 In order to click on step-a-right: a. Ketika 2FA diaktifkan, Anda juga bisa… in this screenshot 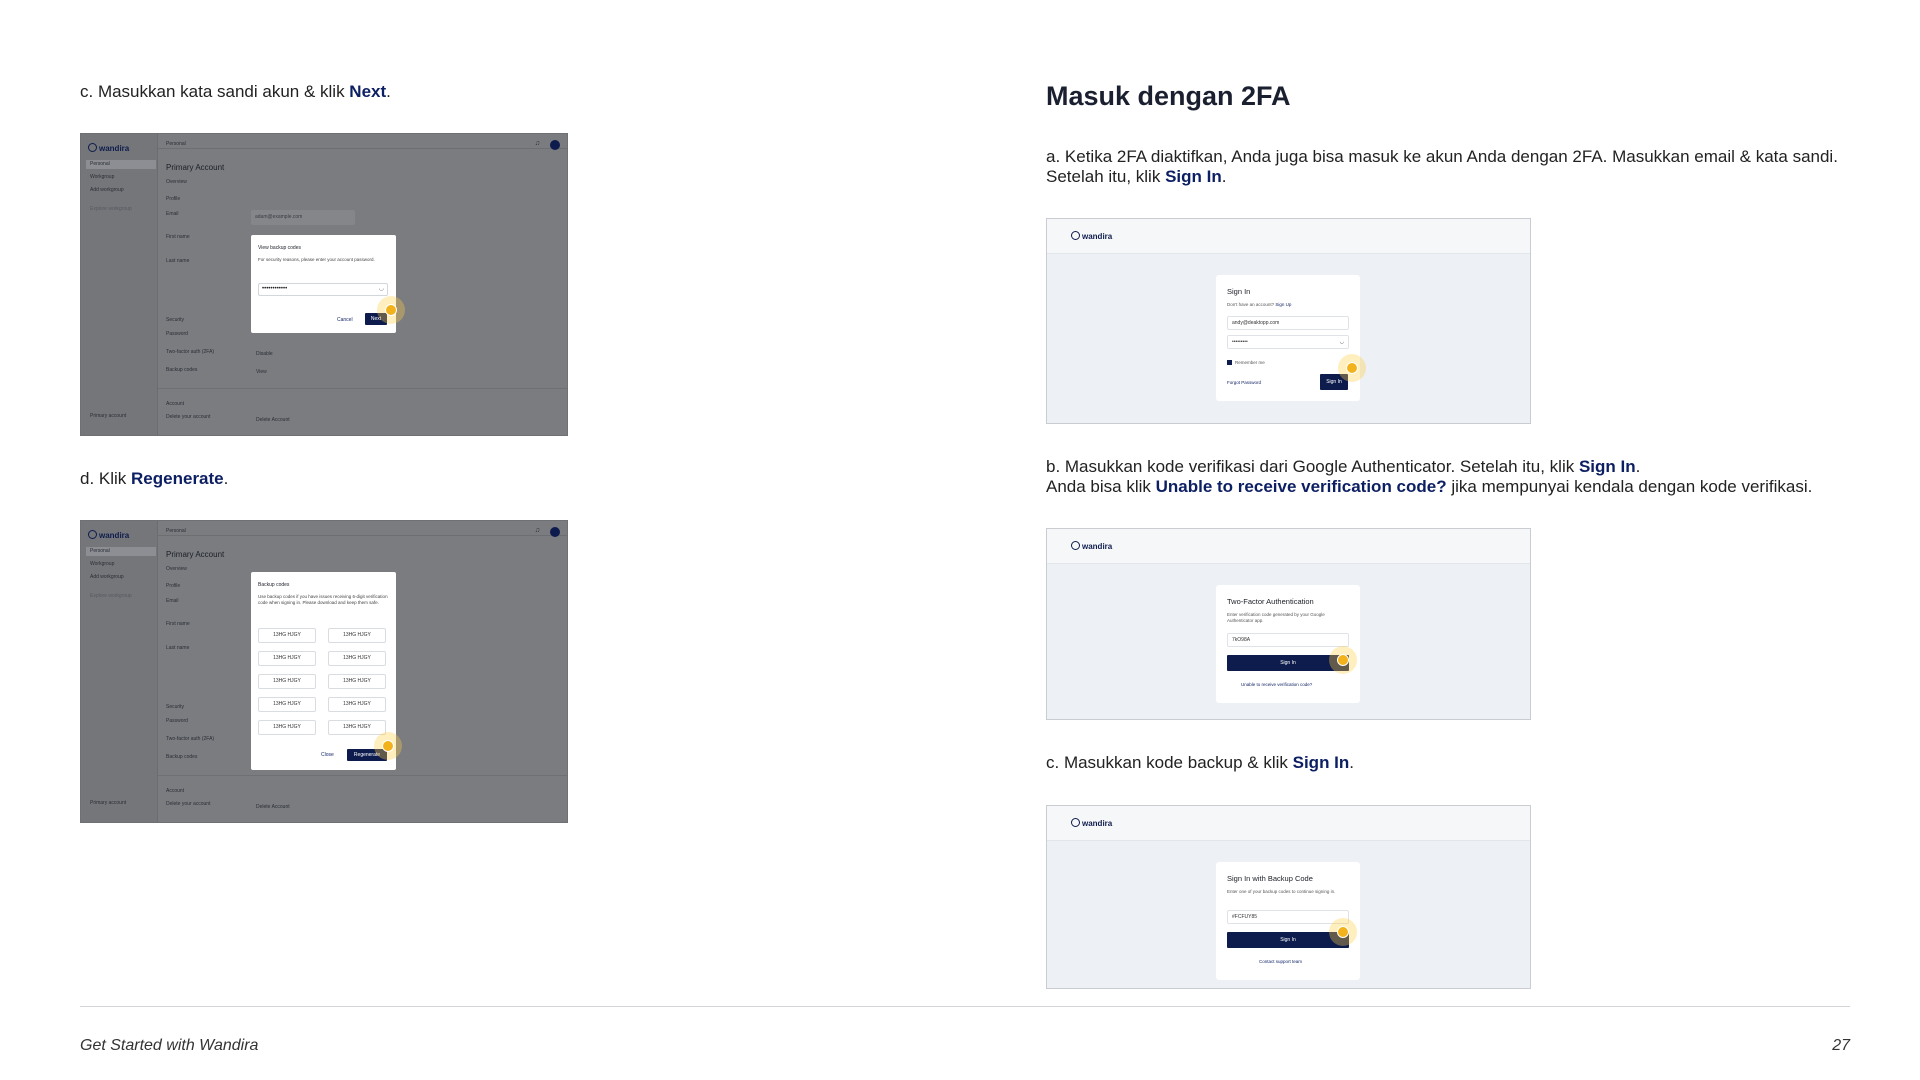, I will do `click(1442, 166)`.